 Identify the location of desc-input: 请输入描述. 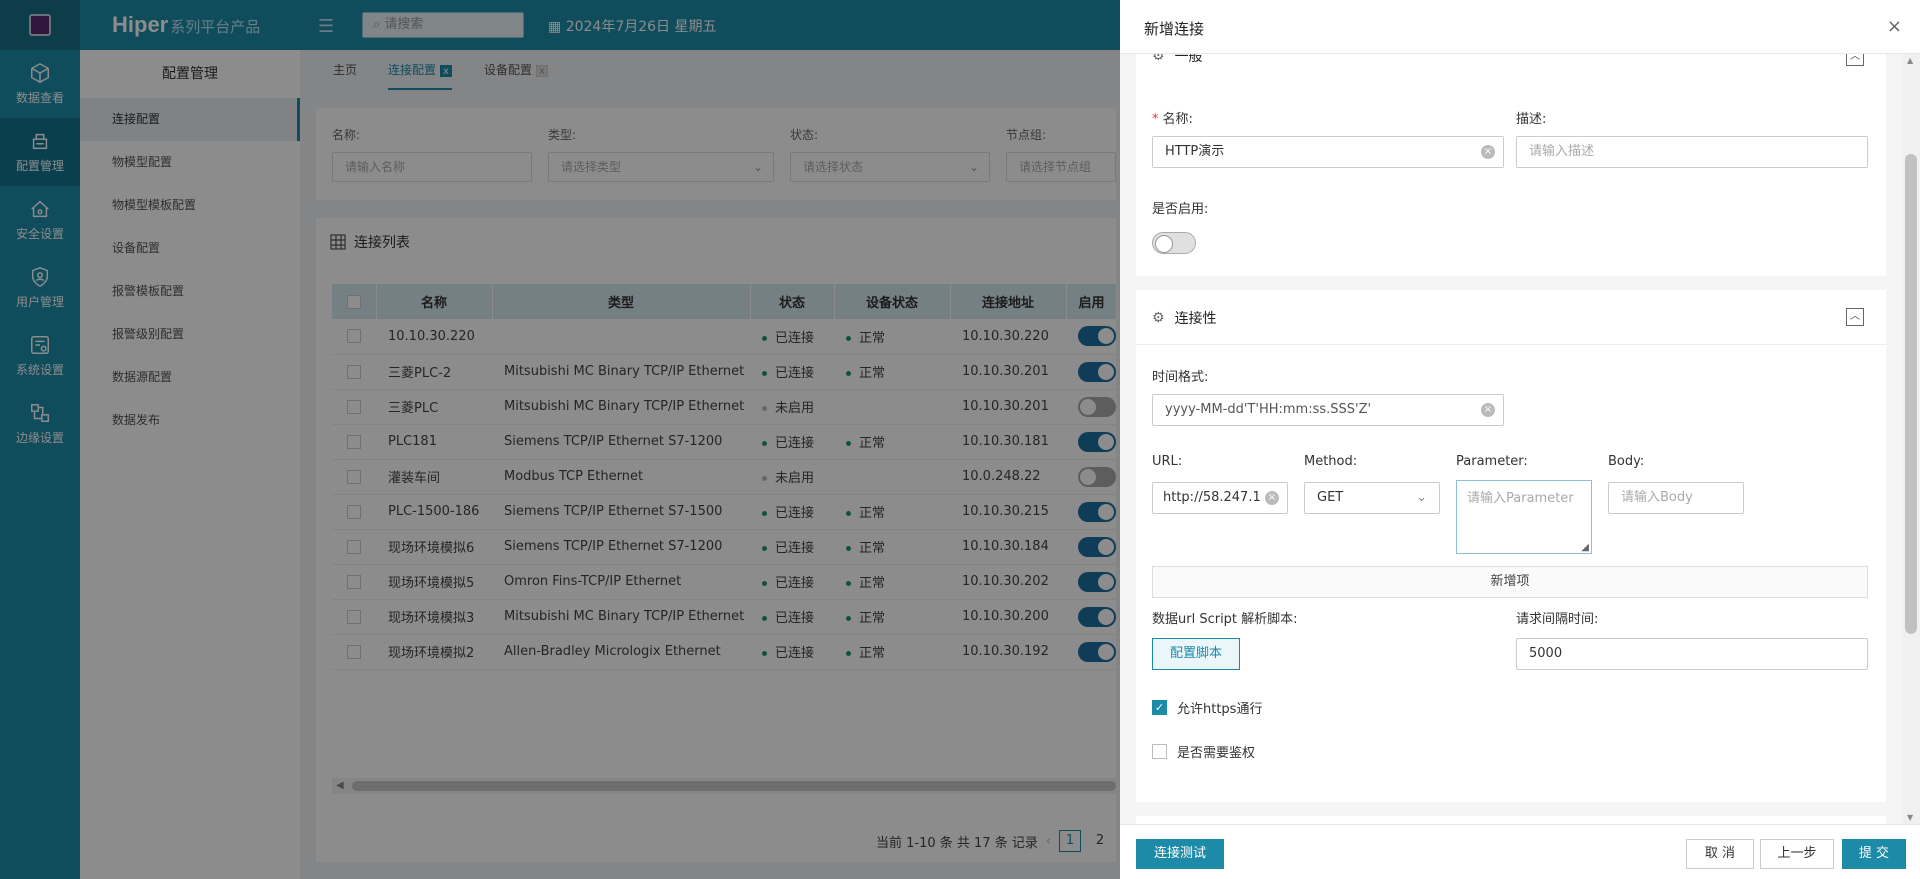
(1692, 152).